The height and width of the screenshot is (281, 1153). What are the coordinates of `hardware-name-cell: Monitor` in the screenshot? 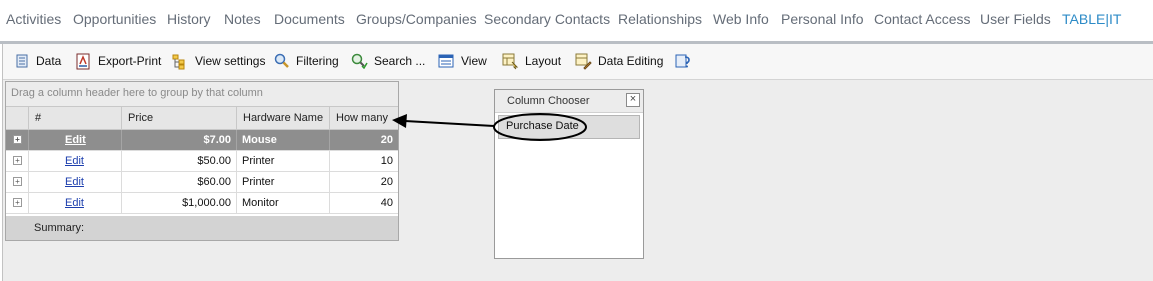 It's located at (283, 203).